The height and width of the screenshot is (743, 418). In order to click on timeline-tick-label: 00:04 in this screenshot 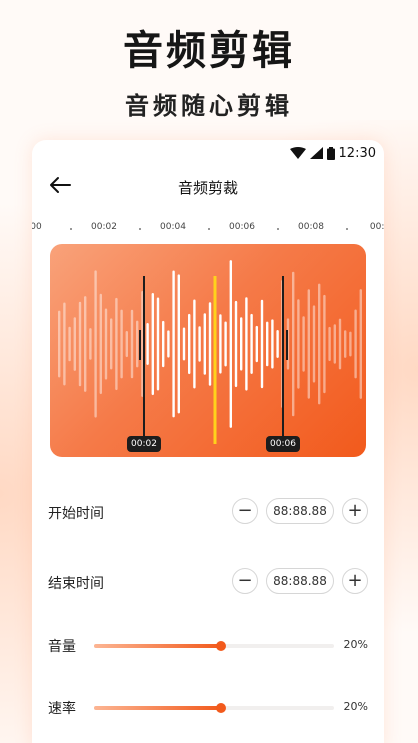, I will do `click(173, 227)`.